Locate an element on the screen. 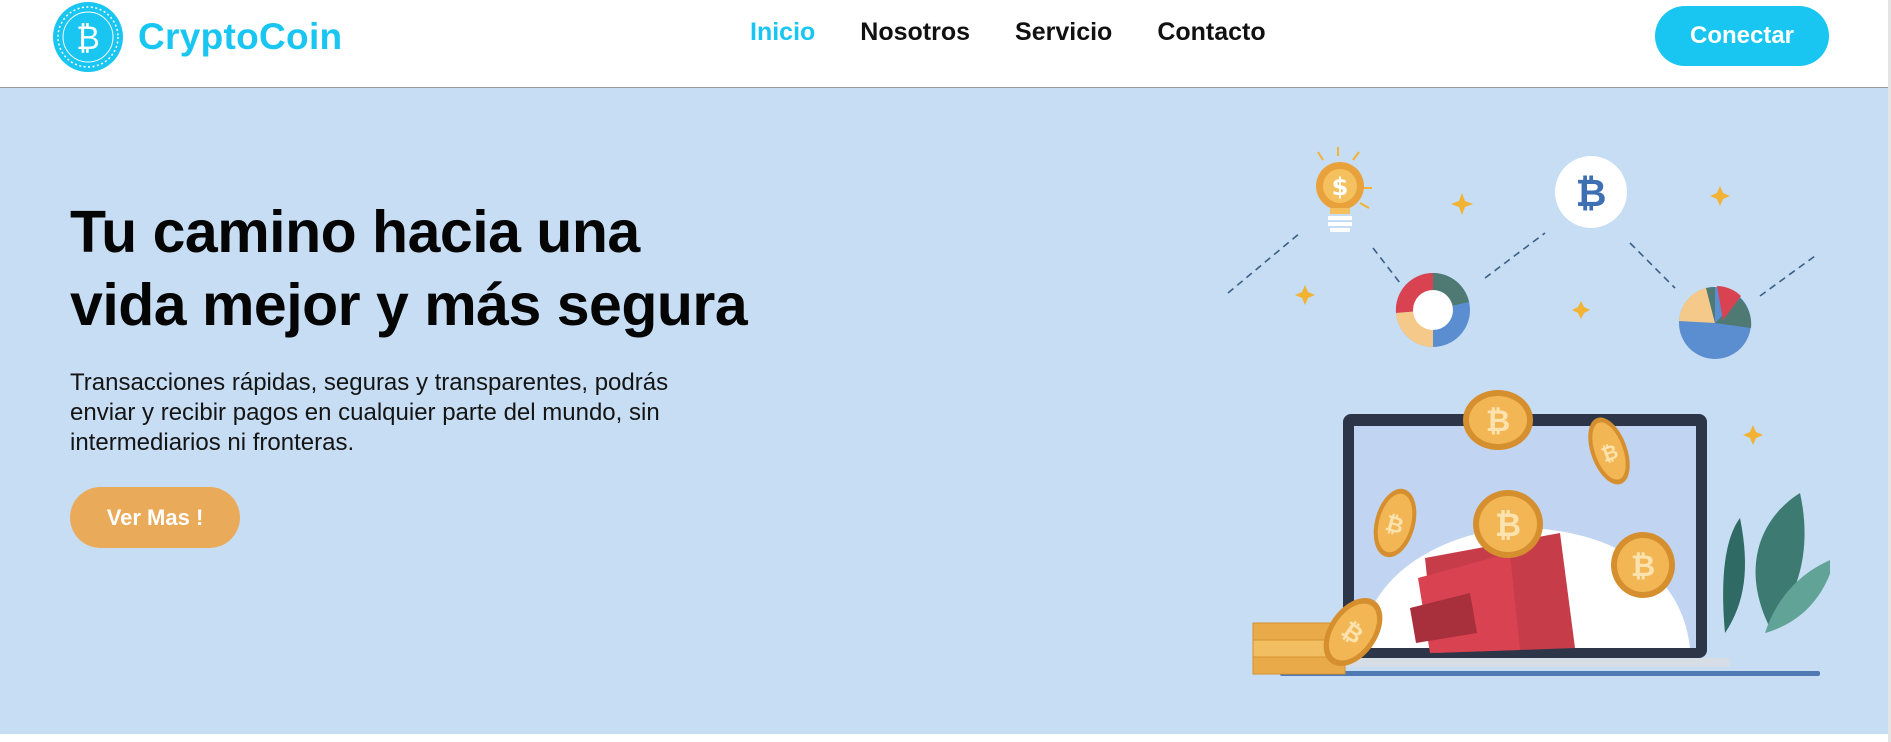  page-bottom-edge is located at coordinates (945, 738).